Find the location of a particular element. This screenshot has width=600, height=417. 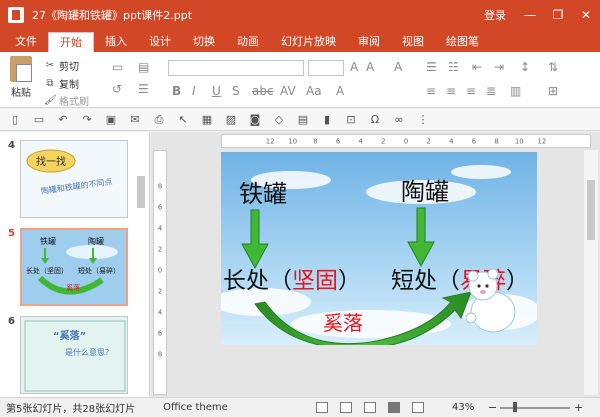

columns-icon: ▥ is located at coordinates (515, 91).